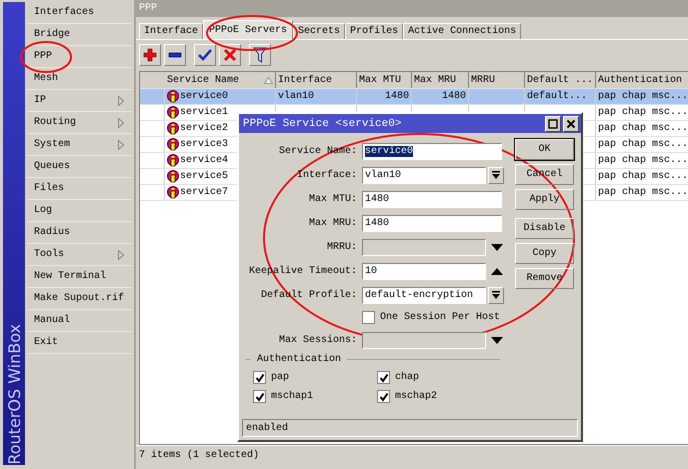 This screenshot has height=469, width=688. I want to click on sidebar-item: Interfaces, so click(79, 13).